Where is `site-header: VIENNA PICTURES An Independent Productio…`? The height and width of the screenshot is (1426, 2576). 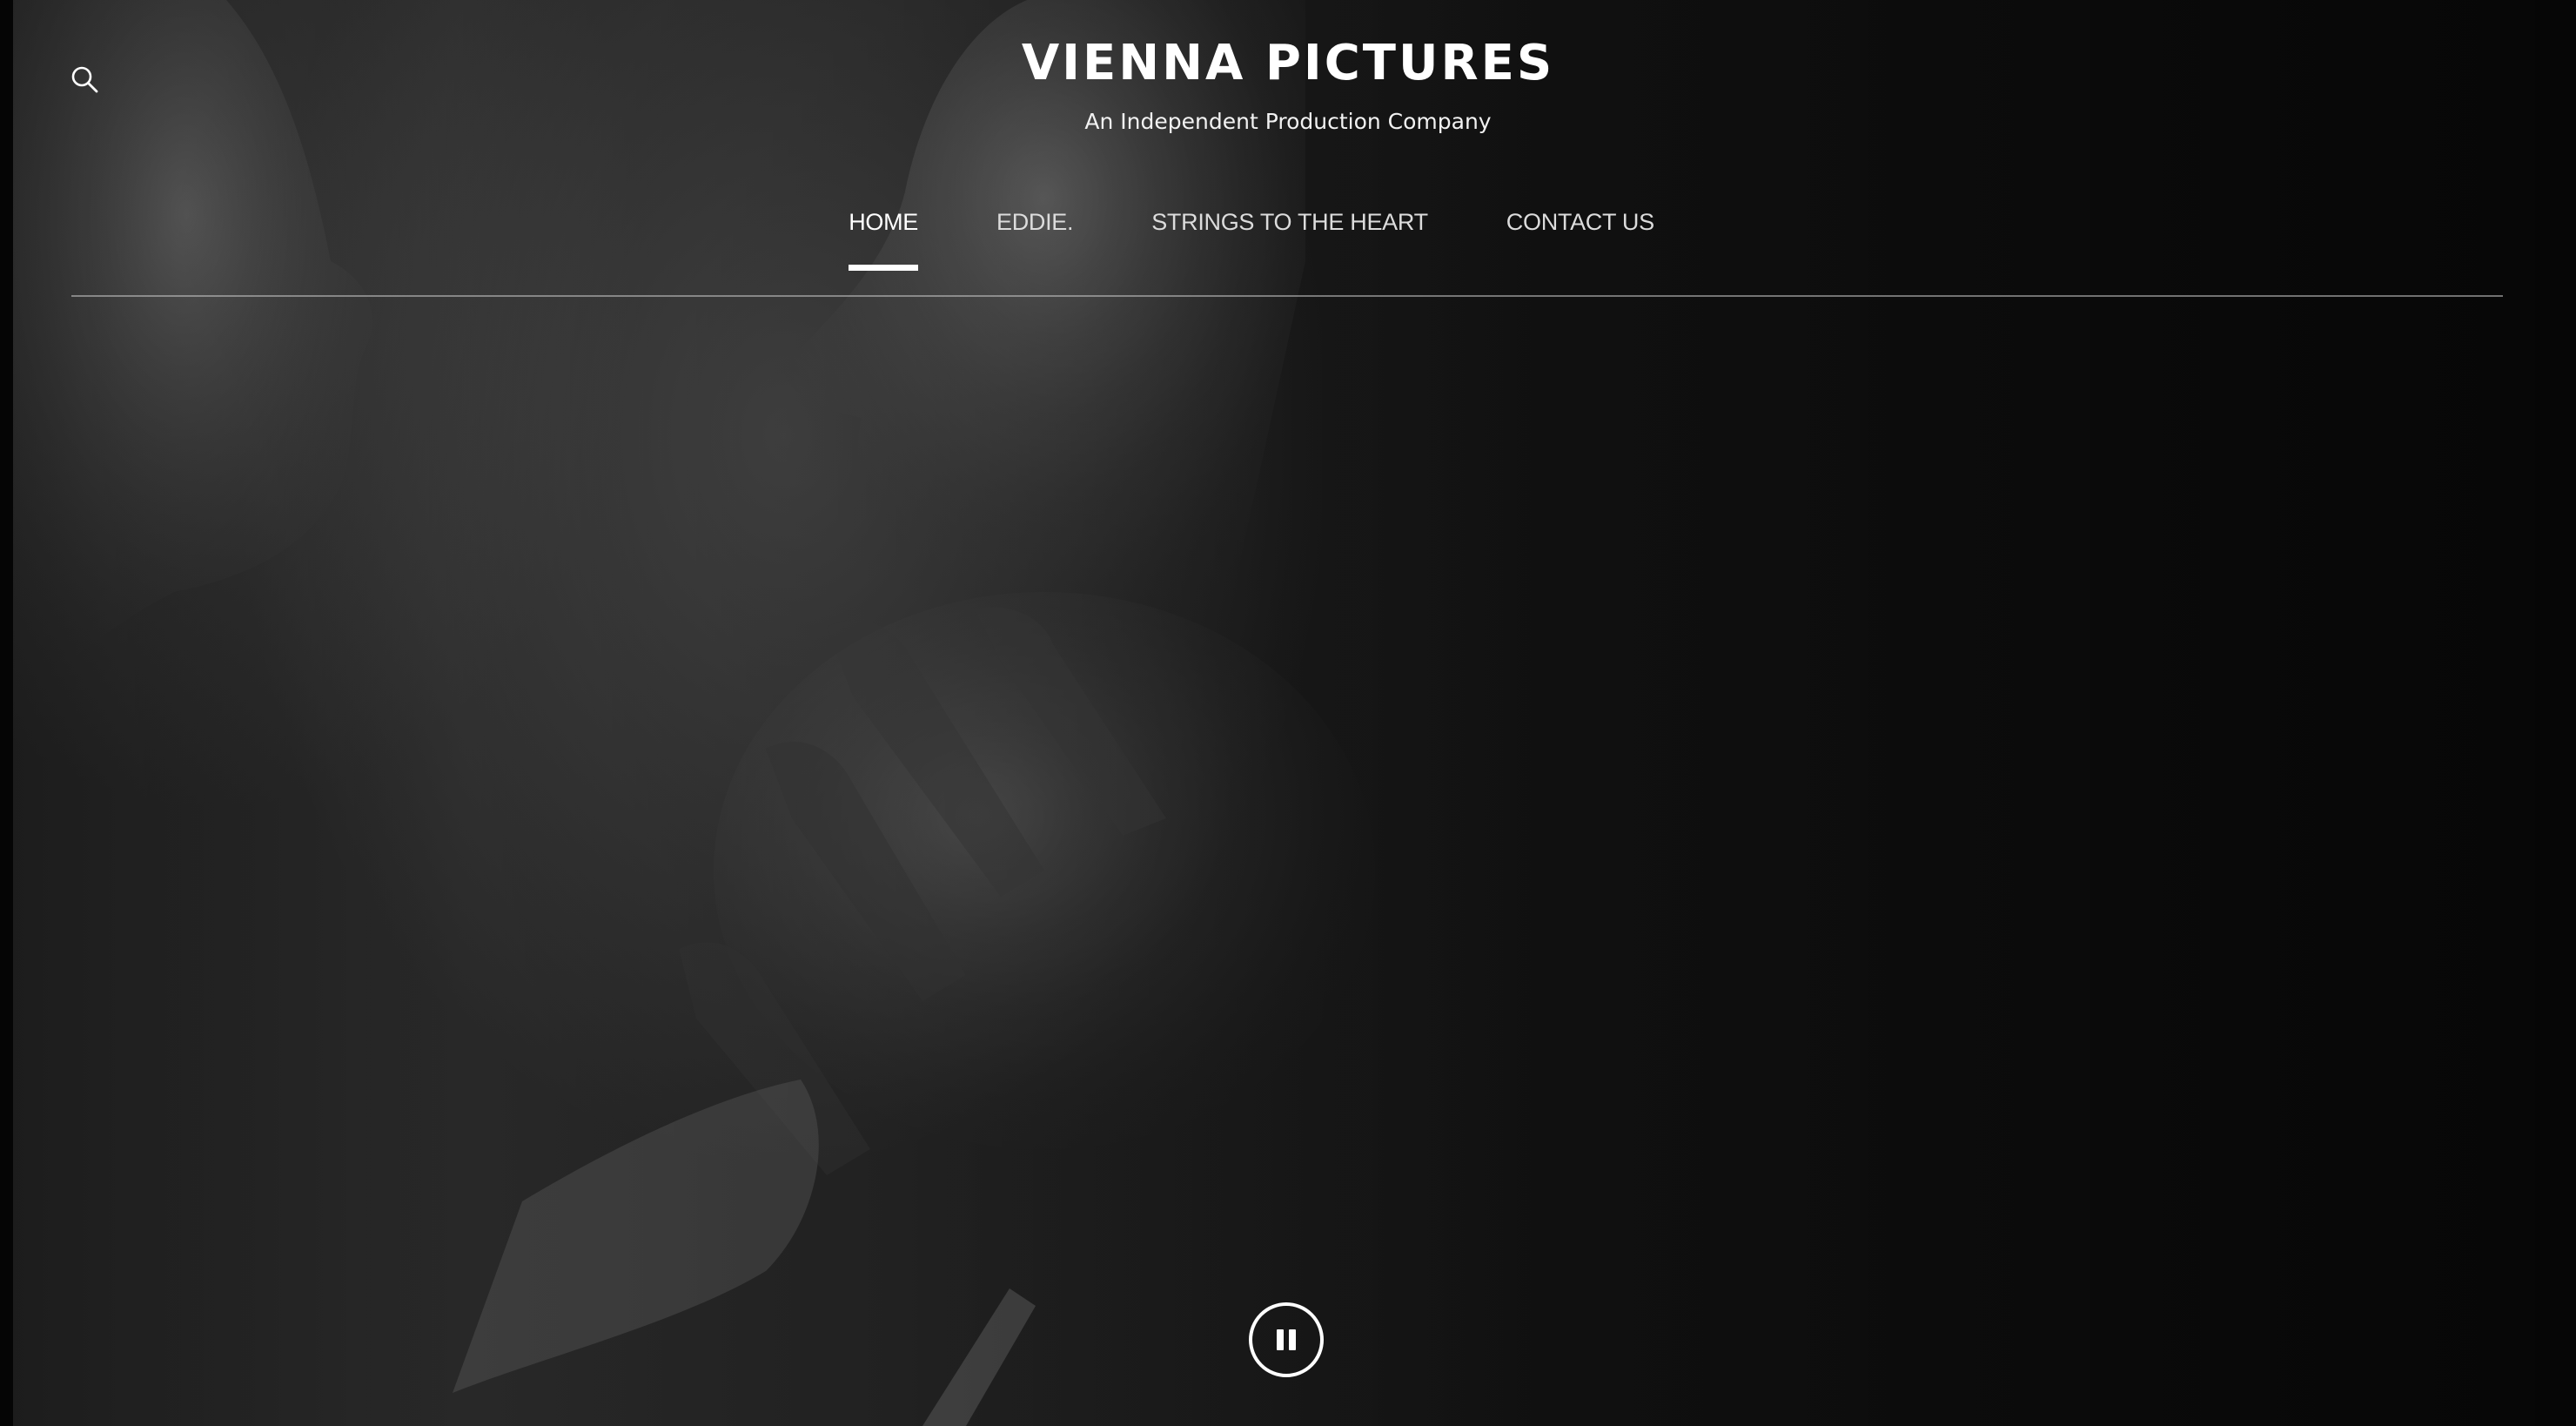
site-header: VIENNA PICTURES An Independent Productio… is located at coordinates (1288, 83).